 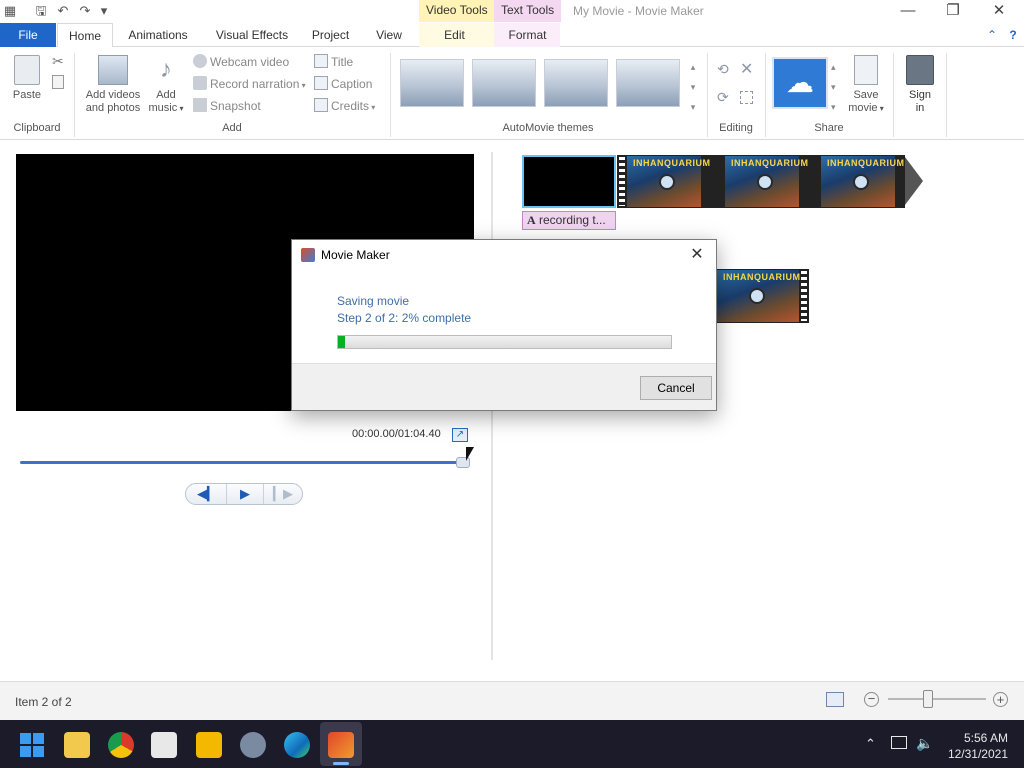 I want to click on tab-animations: Animations, so click(x=158, y=35).